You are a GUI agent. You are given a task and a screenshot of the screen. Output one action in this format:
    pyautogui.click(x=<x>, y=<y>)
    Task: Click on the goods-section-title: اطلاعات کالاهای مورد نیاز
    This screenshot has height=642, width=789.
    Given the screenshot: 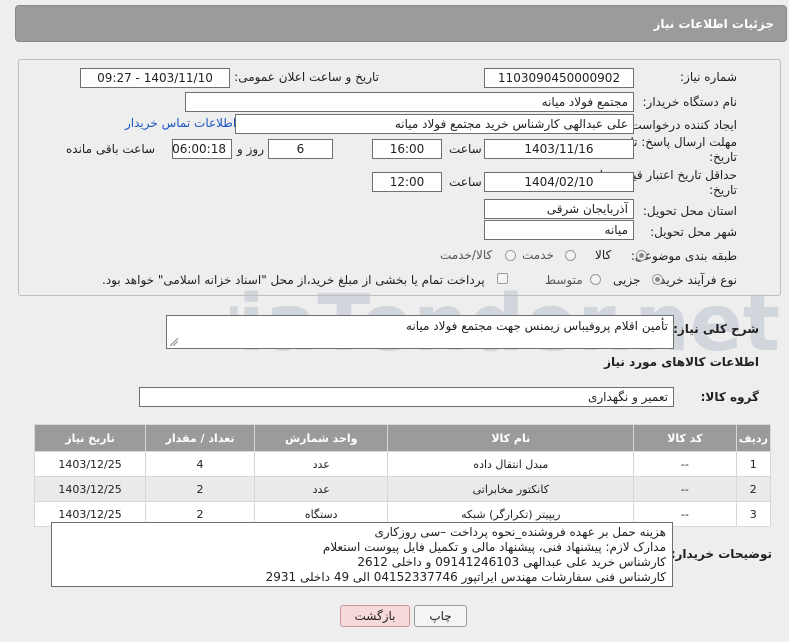 What is the action you would take?
    pyautogui.click(x=681, y=362)
    